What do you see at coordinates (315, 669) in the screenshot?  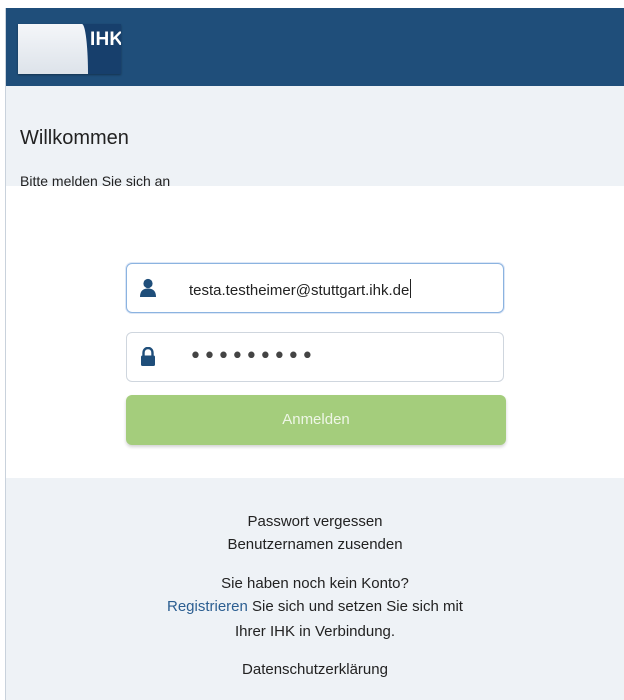 I see `privacy-link: Datenschutzerklärung` at bounding box center [315, 669].